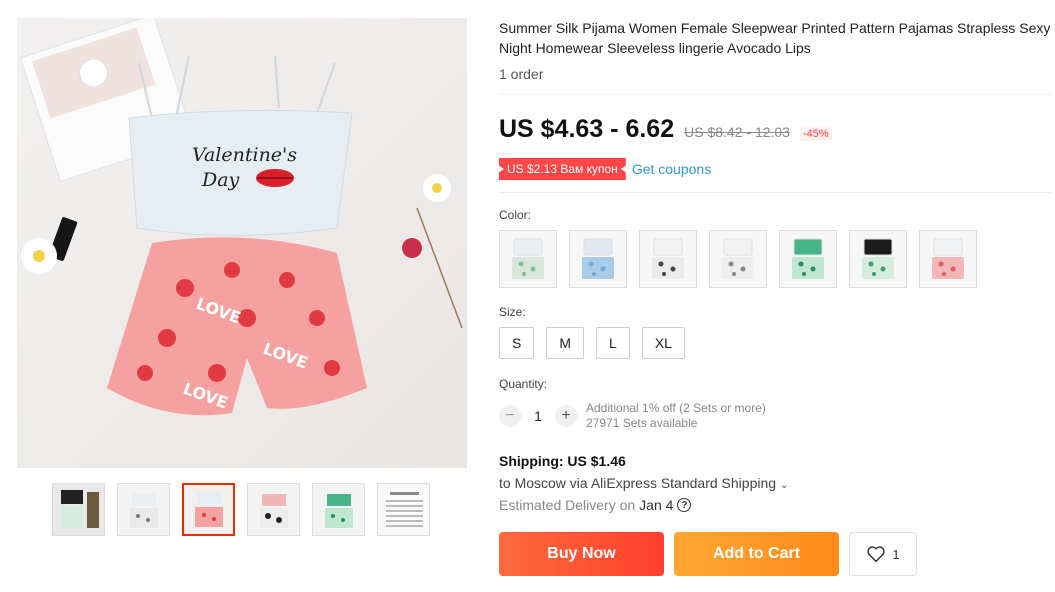 This screenshot has width=1055, height=592. Describe the element at coordinates (538, 416) in the screenshot. I see `quantity-value: 1` at that location.